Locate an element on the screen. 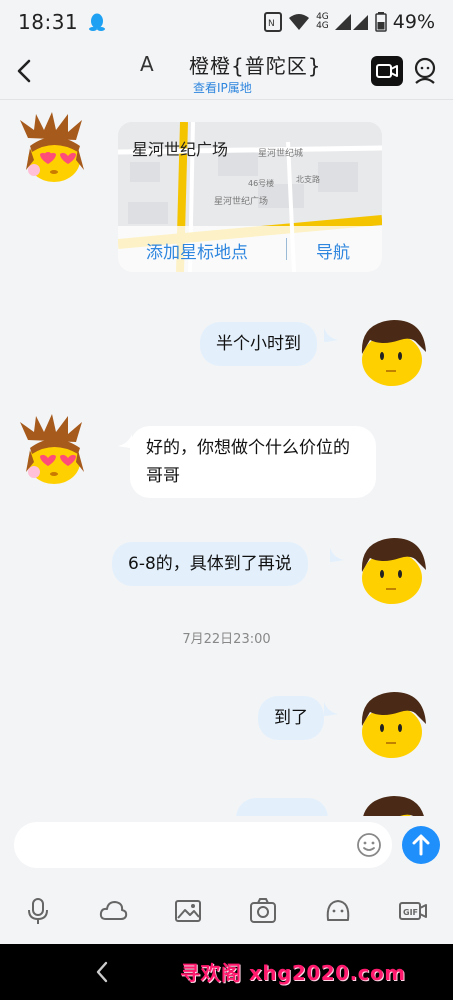  message-text: 6-8的，具体到了再说 is located at coordinates (210, 564).